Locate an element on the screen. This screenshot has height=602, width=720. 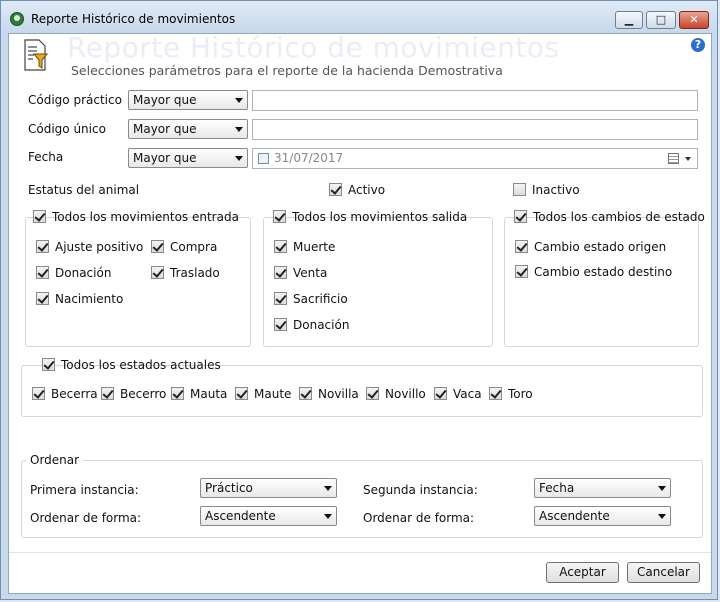
calendar-icon is located at coordinates (673, 158).